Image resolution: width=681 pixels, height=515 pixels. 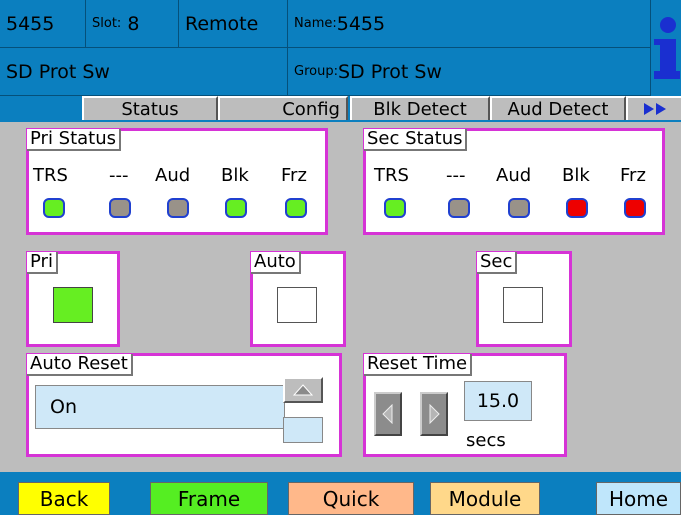 What do you see at coordinates (576, 175) in the screenshot?
I see `sec-label-blk: Blk` at bounding box center [576, 175].